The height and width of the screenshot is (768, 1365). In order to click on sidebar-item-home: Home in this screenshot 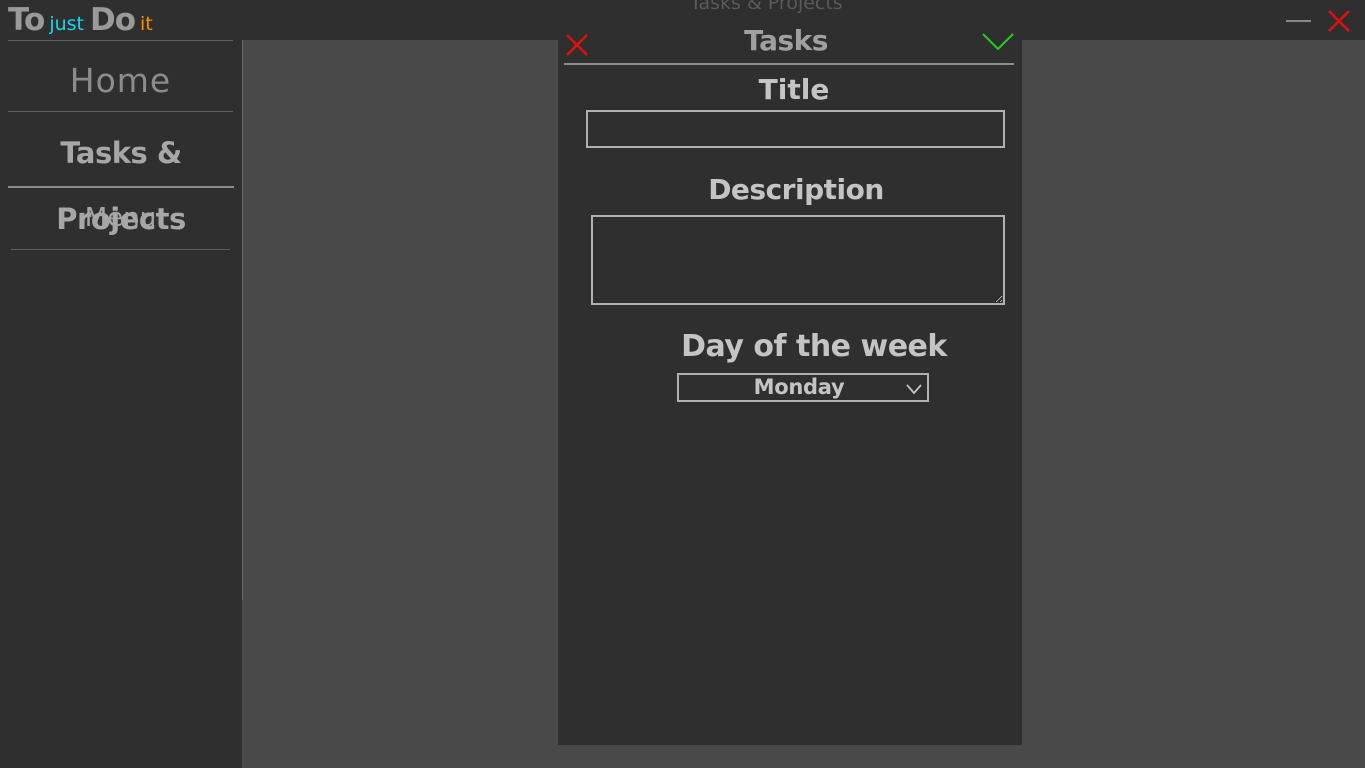, I will do `click(120, 76)`.